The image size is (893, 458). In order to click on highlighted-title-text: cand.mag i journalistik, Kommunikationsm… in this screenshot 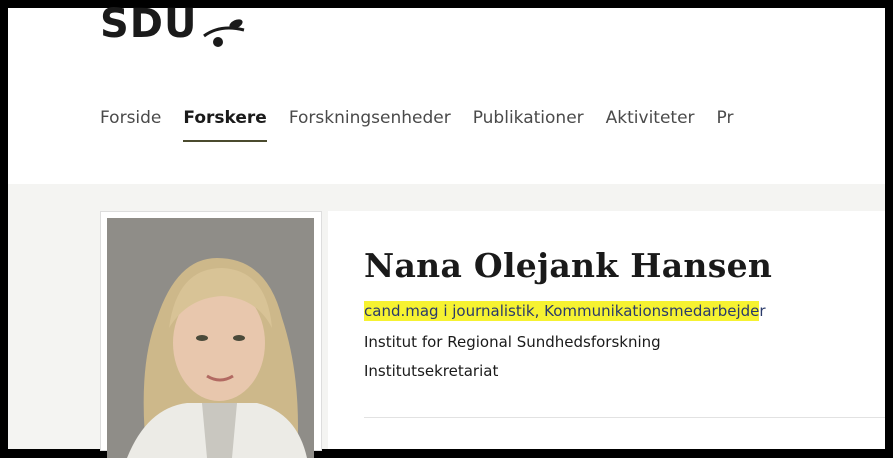, I will do `click(562, 311)`.